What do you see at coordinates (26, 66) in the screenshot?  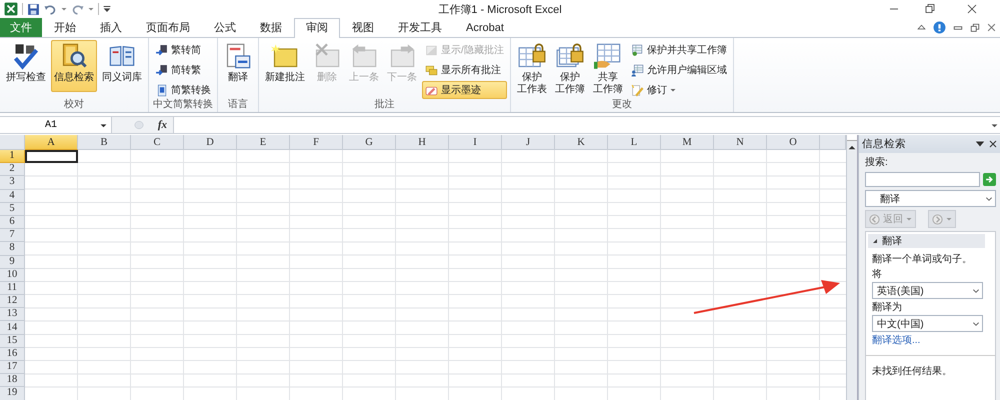 I see `ribbon-button: 拼写检查` at bounding box center [26, 66].